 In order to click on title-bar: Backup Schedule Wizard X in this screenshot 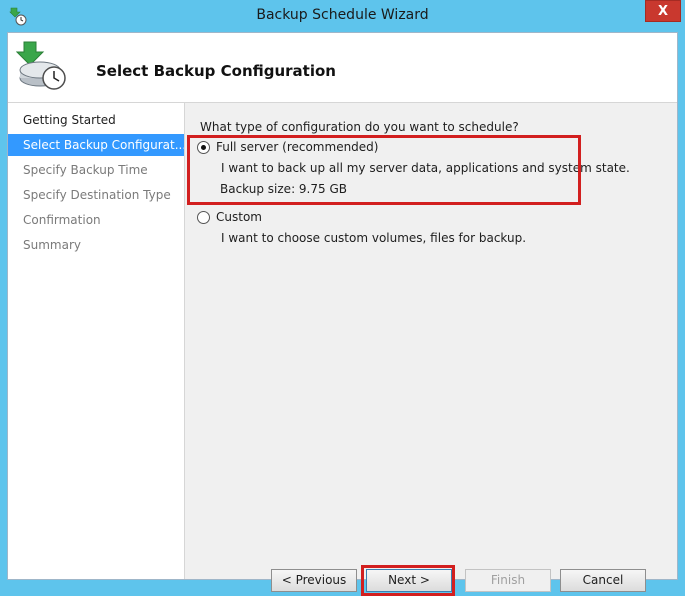, I will do `click(342, 16)`.